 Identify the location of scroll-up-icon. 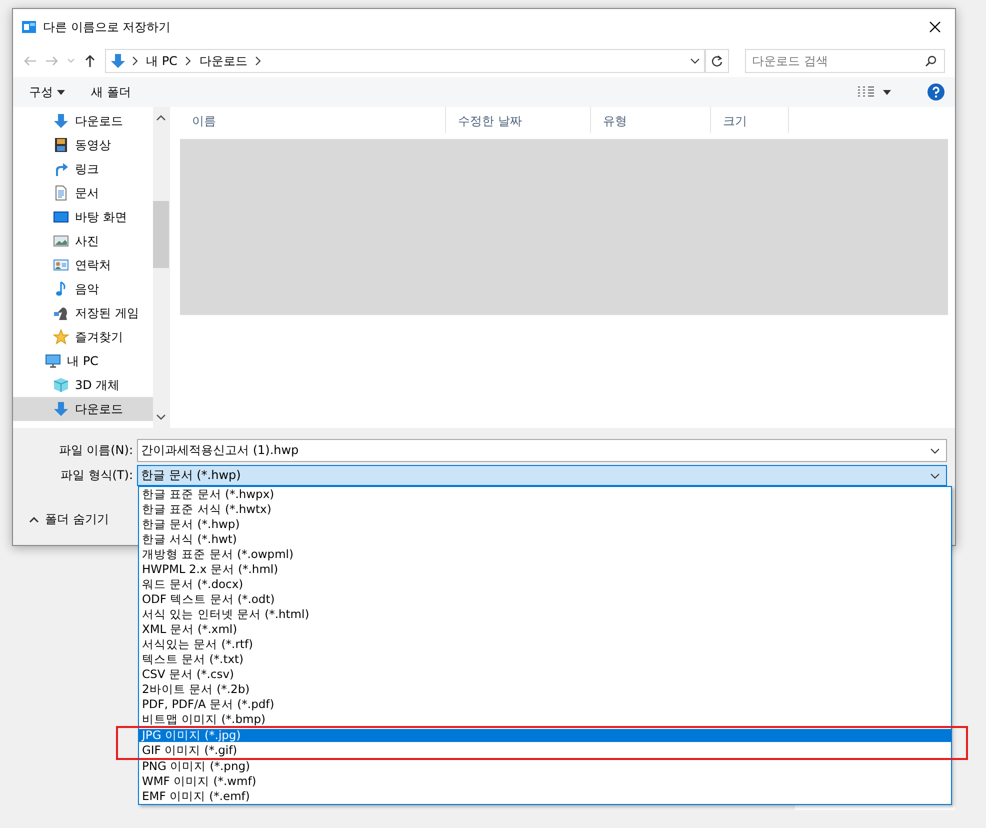
(161, 118).